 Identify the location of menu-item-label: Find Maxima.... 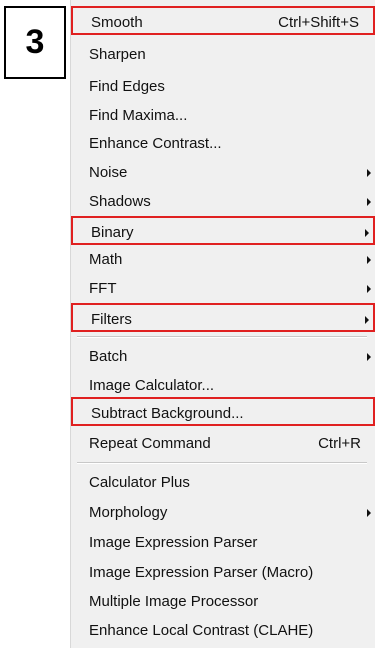
(138, 115).